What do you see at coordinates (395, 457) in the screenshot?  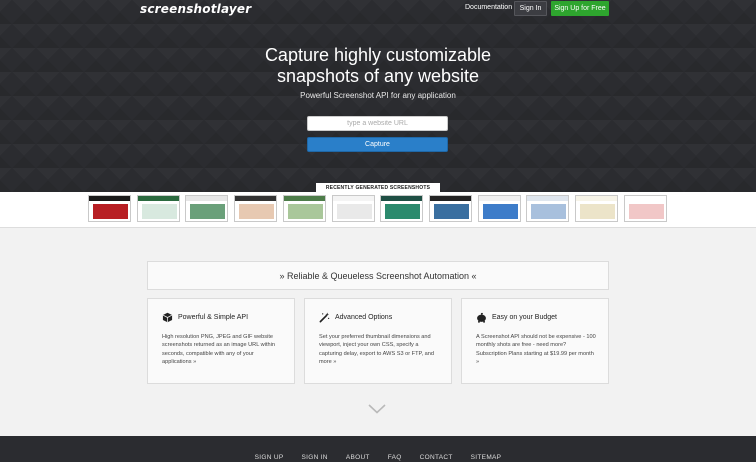 I see `footer-link-faq: FAQ` at bounding box center [395, 457].